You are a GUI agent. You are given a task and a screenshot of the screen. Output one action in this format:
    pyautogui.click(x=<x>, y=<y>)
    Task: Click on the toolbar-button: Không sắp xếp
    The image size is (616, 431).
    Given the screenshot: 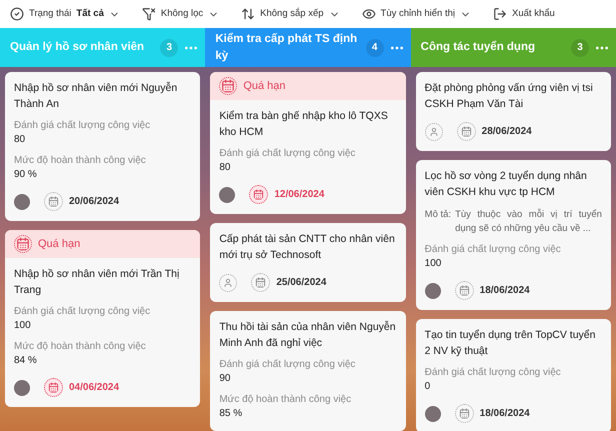 What is the action you would take?
    pyautogui.click(x=290, y=14)
    